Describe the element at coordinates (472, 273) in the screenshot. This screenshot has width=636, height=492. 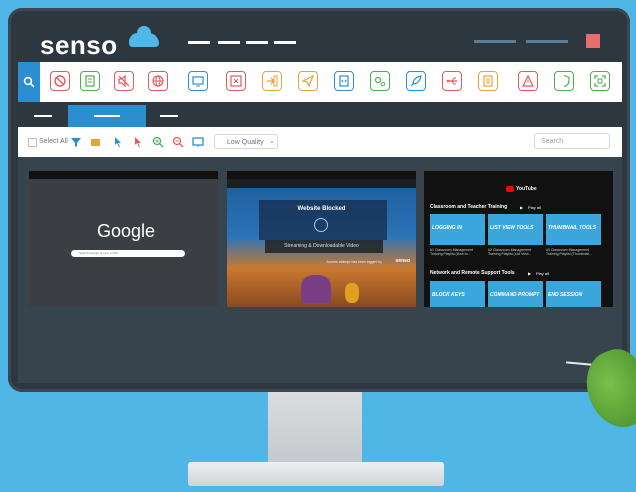
I see `section-title: Network and Remote Support Tools` at that location.